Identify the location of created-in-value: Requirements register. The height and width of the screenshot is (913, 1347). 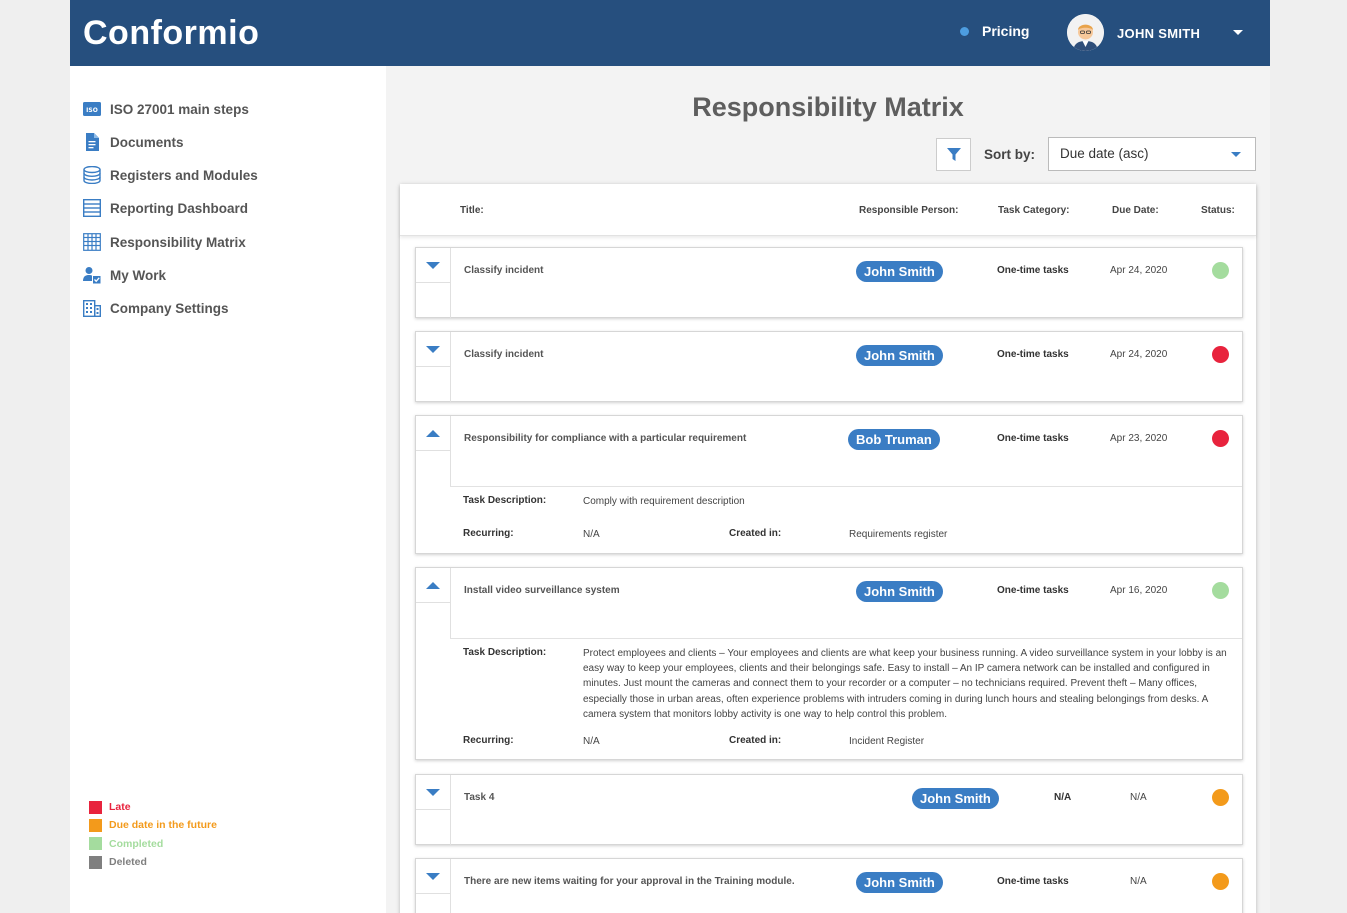
(898, 534).